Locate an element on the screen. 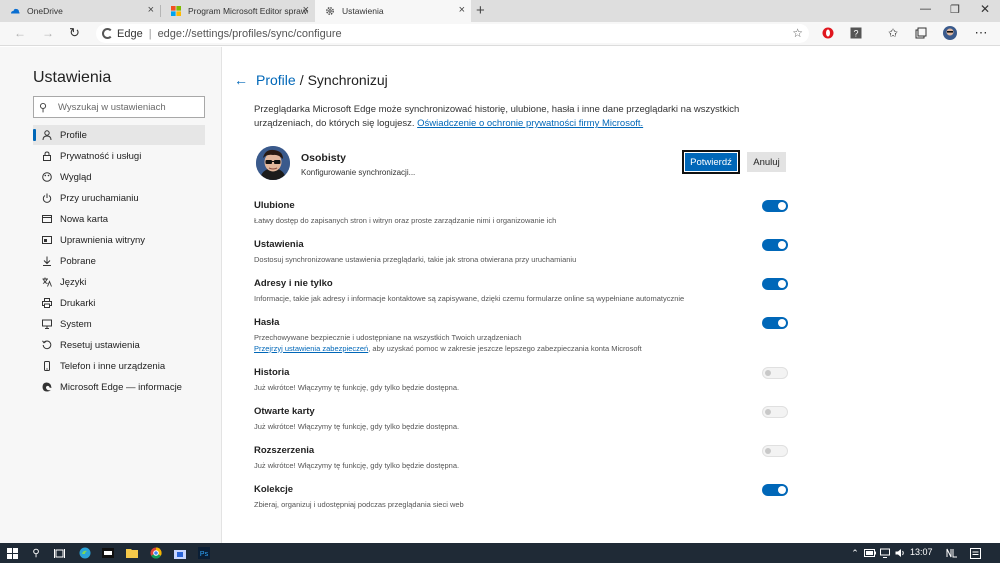 The width and height of the screenshot is (1000, 563). edge-taskbar-icon is located at coordinates (85, 553).